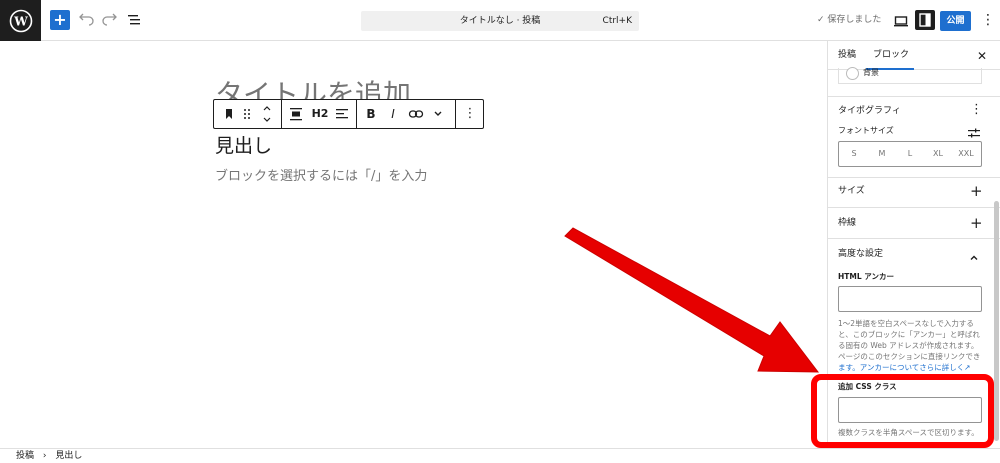 This screenshot has height=463, width=1000. Describe the element at coordinates (247, 114) in the screenshot. I see `drag-handle-icon` at that location.